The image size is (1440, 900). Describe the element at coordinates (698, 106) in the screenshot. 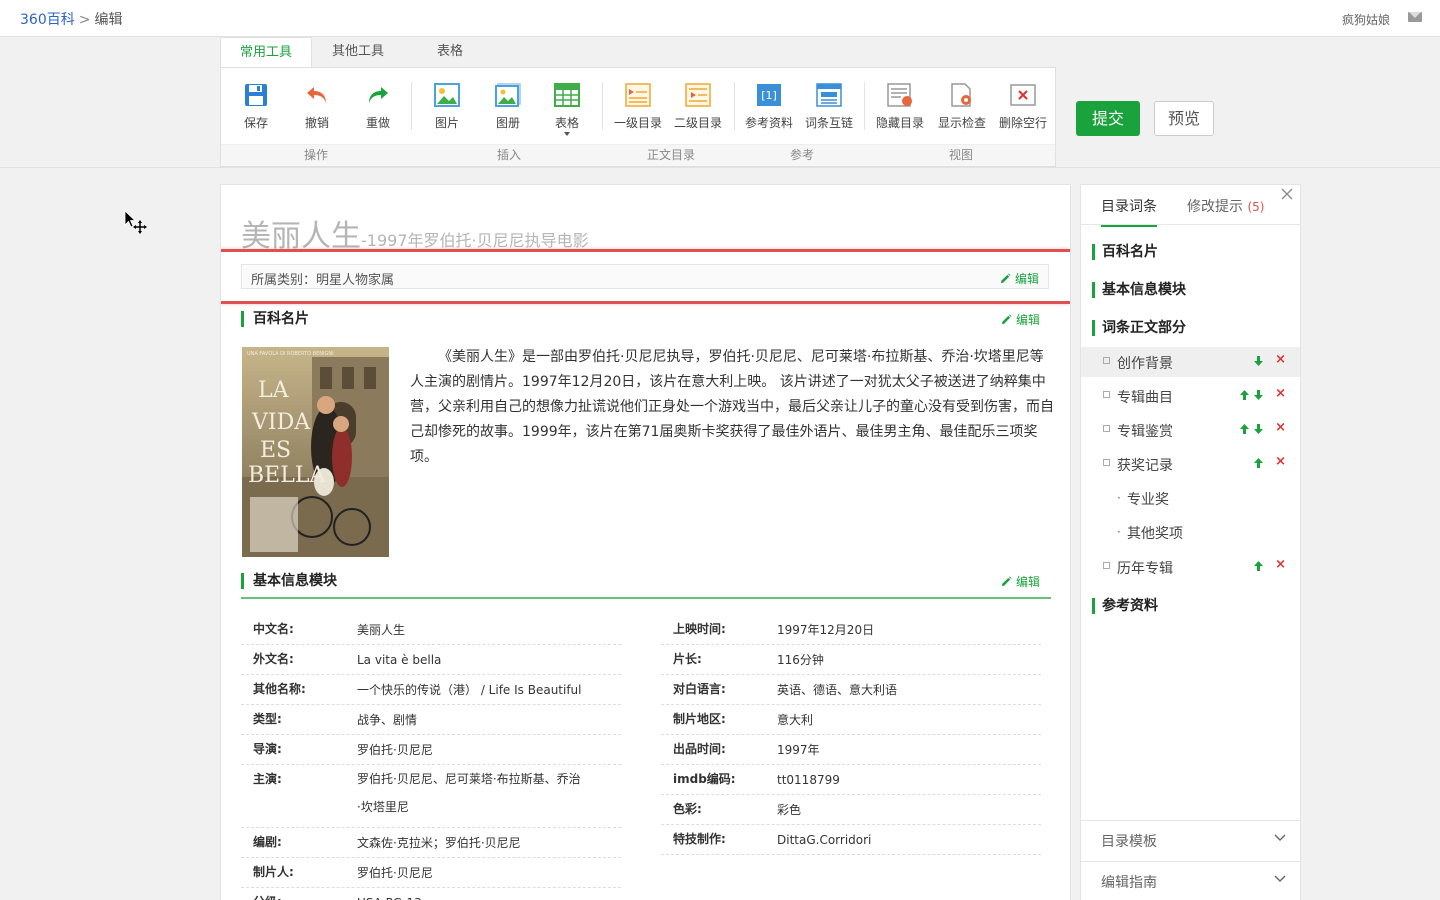

I see `toc-level2-button: 二级目录` at that location.